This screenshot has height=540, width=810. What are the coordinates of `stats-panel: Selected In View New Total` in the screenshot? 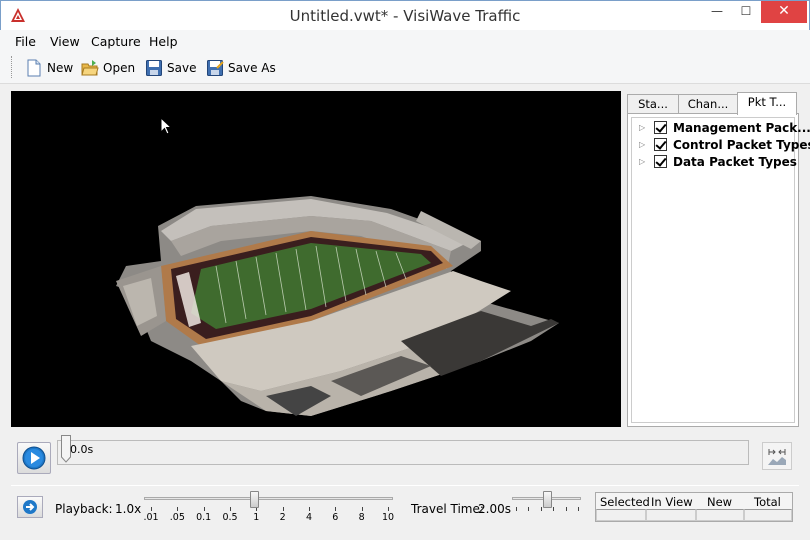 It's located at (694, 507).